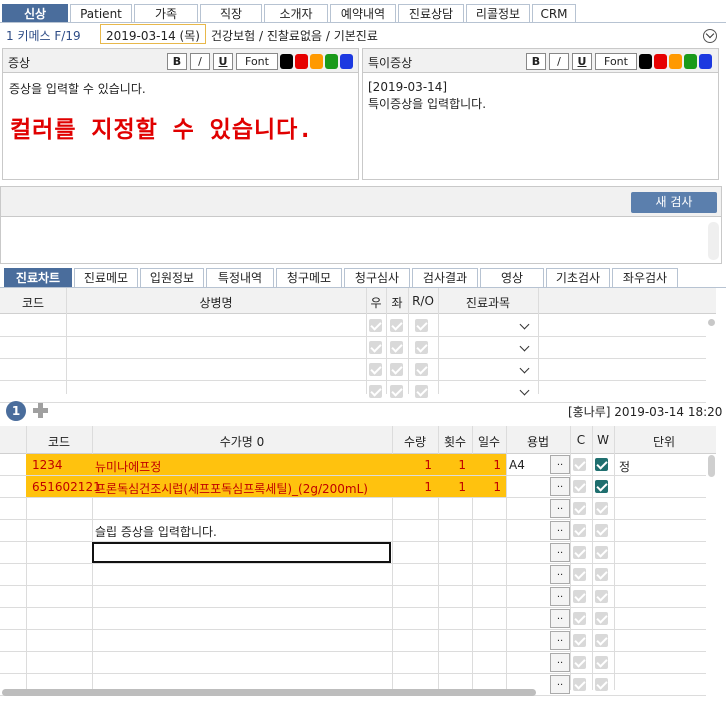  I want to click on sub-tab-3: 특정내역, so click(240, 277).